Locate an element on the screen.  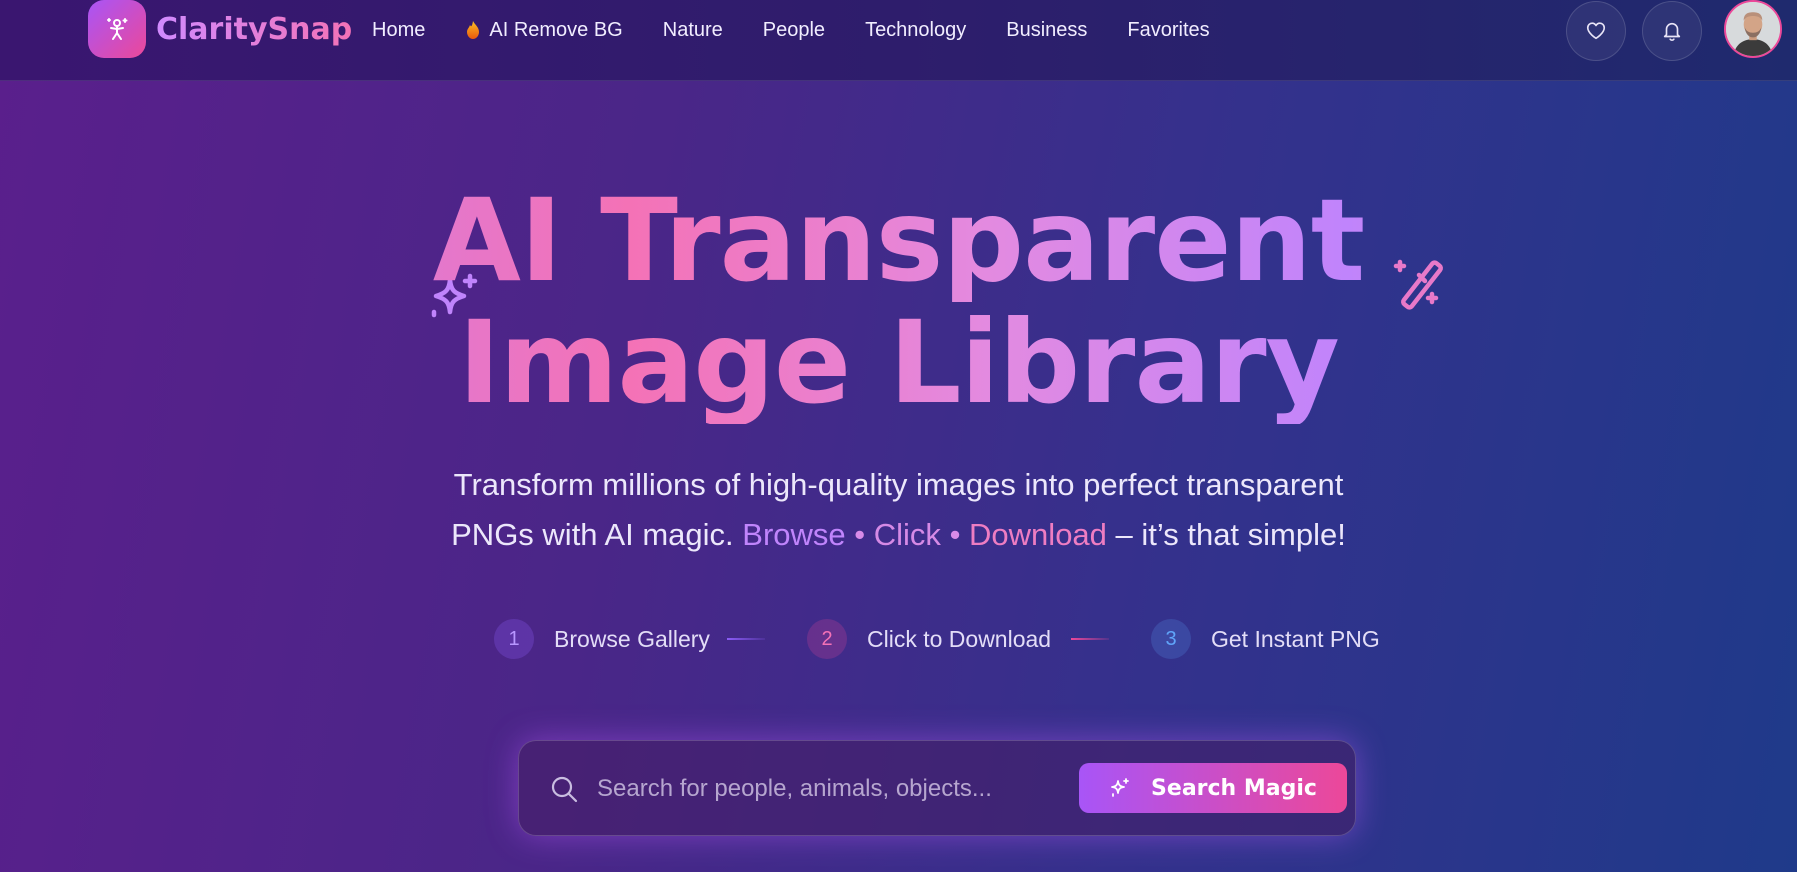
notifications-button is located at coordinates (1672, 31).